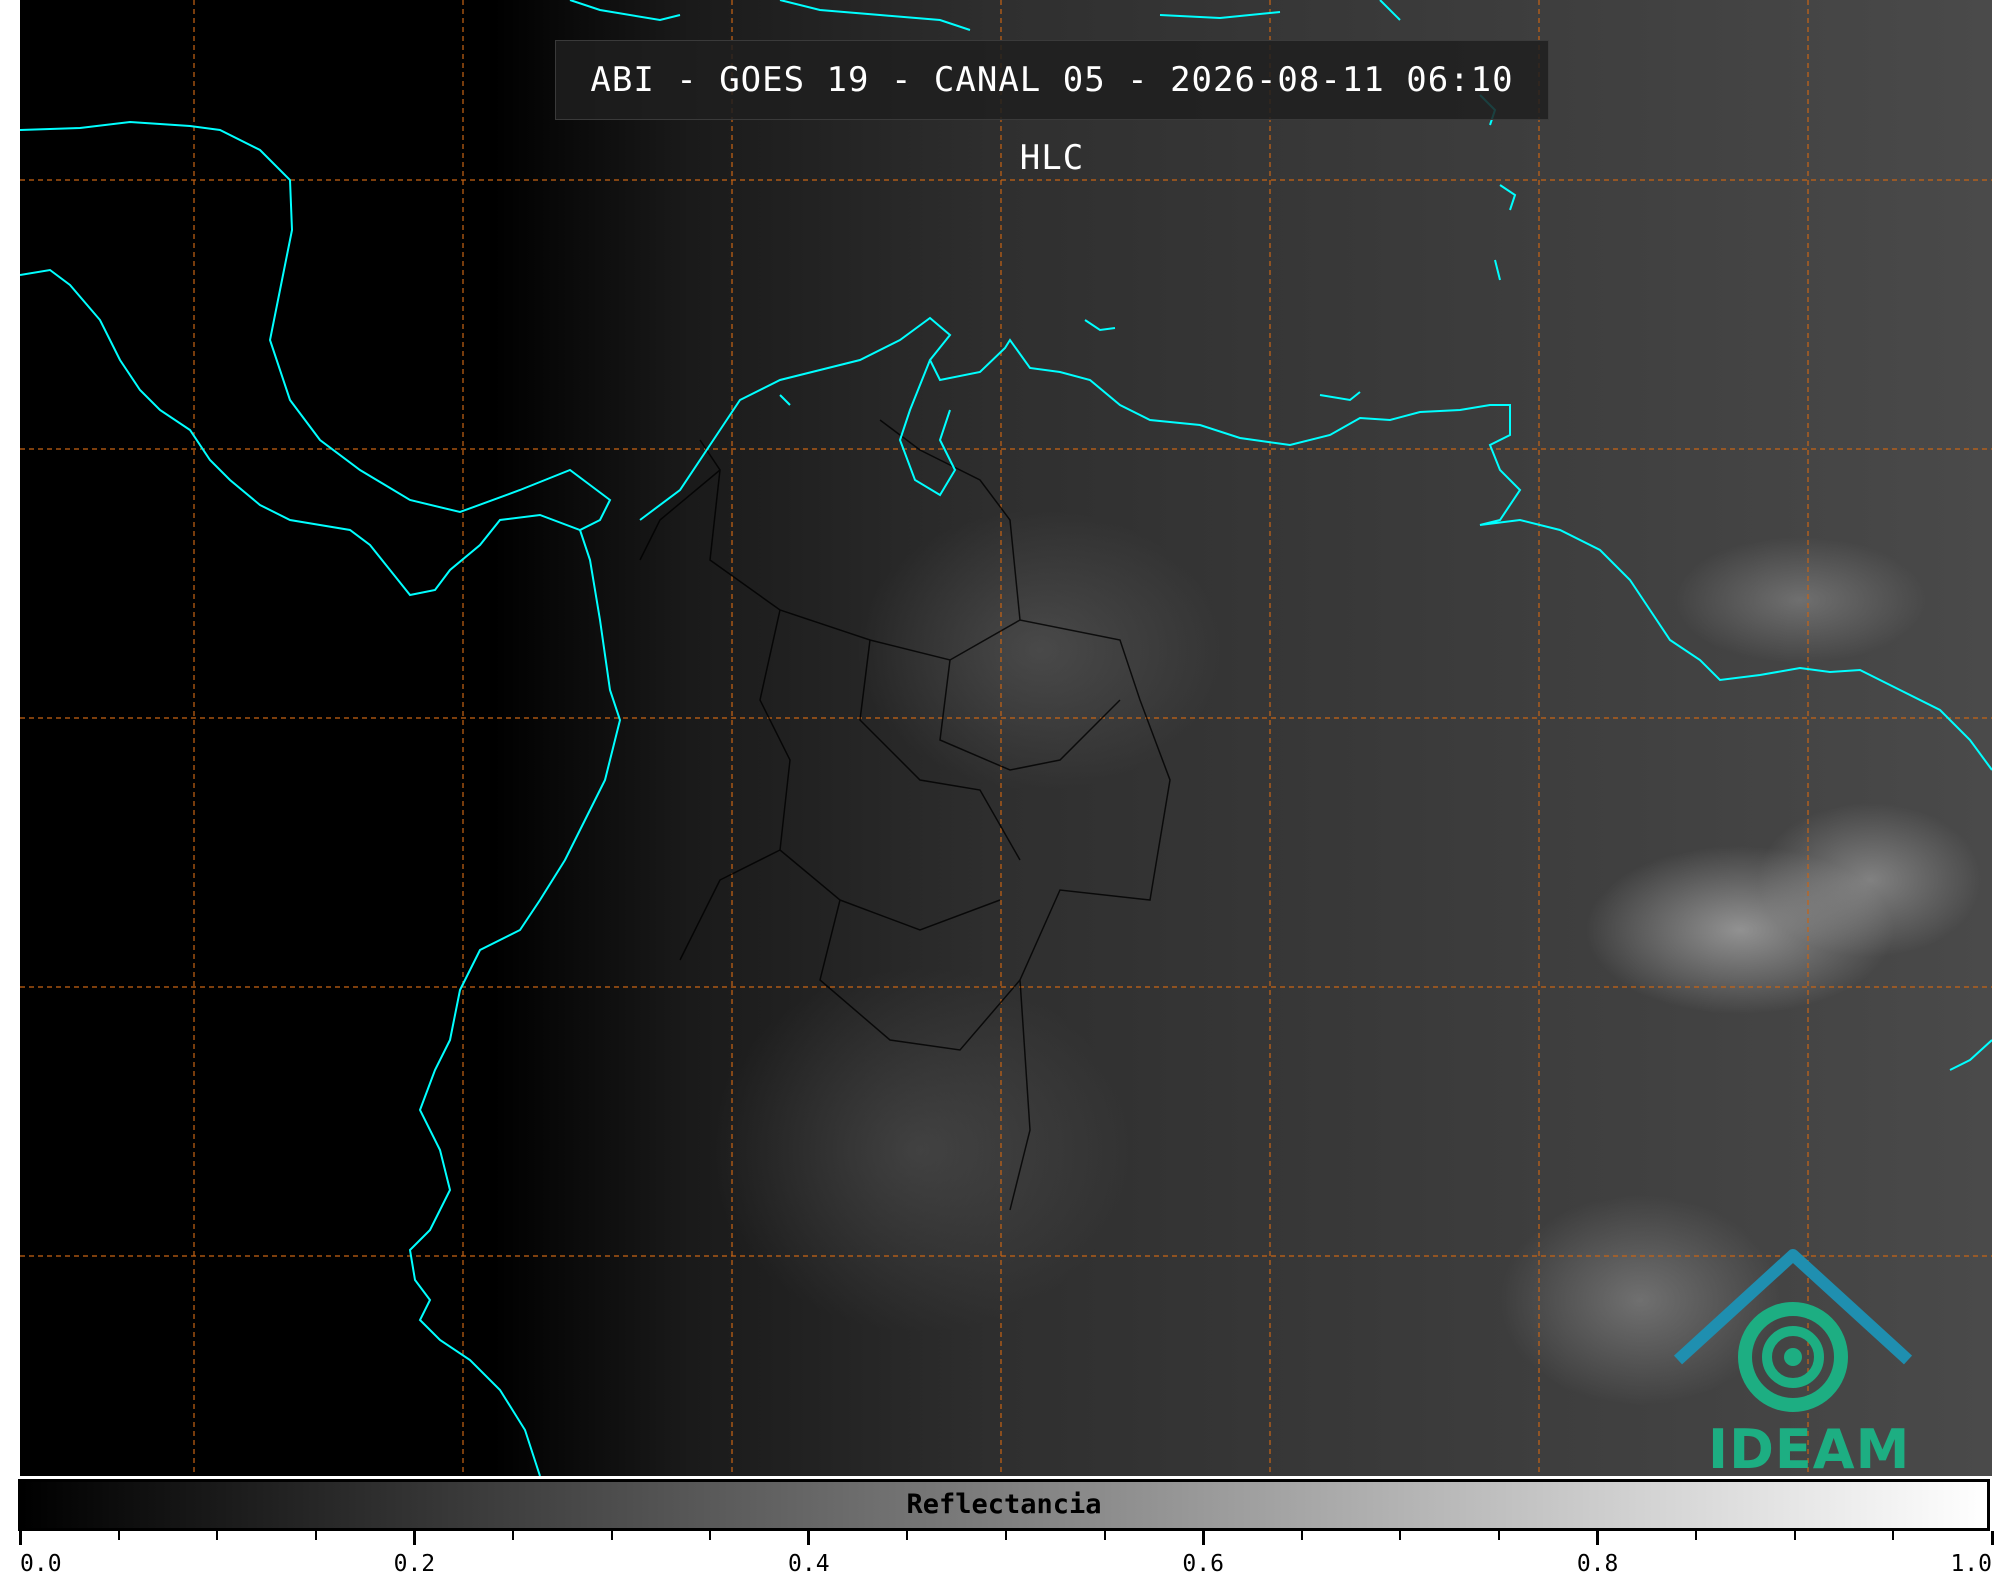 This screenshot has width=2011, height=1577. Describe the element at coordinates (1971, 1564) in the screenshot. I see `colorbar-tick-label: 1.0` at that location.